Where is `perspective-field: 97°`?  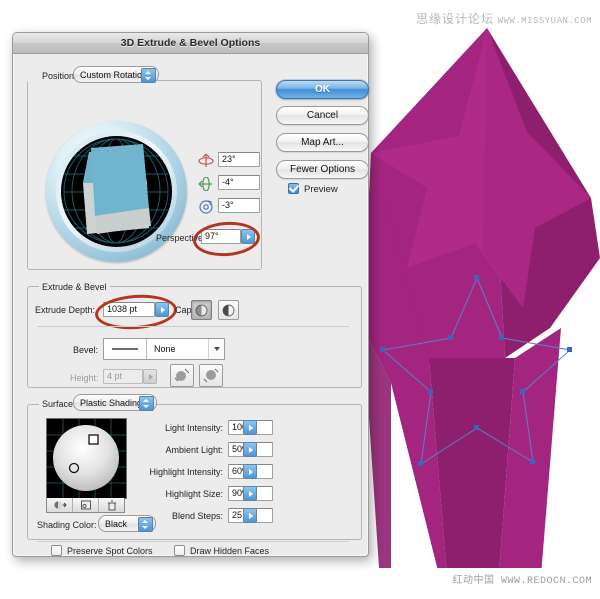 perspective-field: 97° is located at coordinates (221, 236).